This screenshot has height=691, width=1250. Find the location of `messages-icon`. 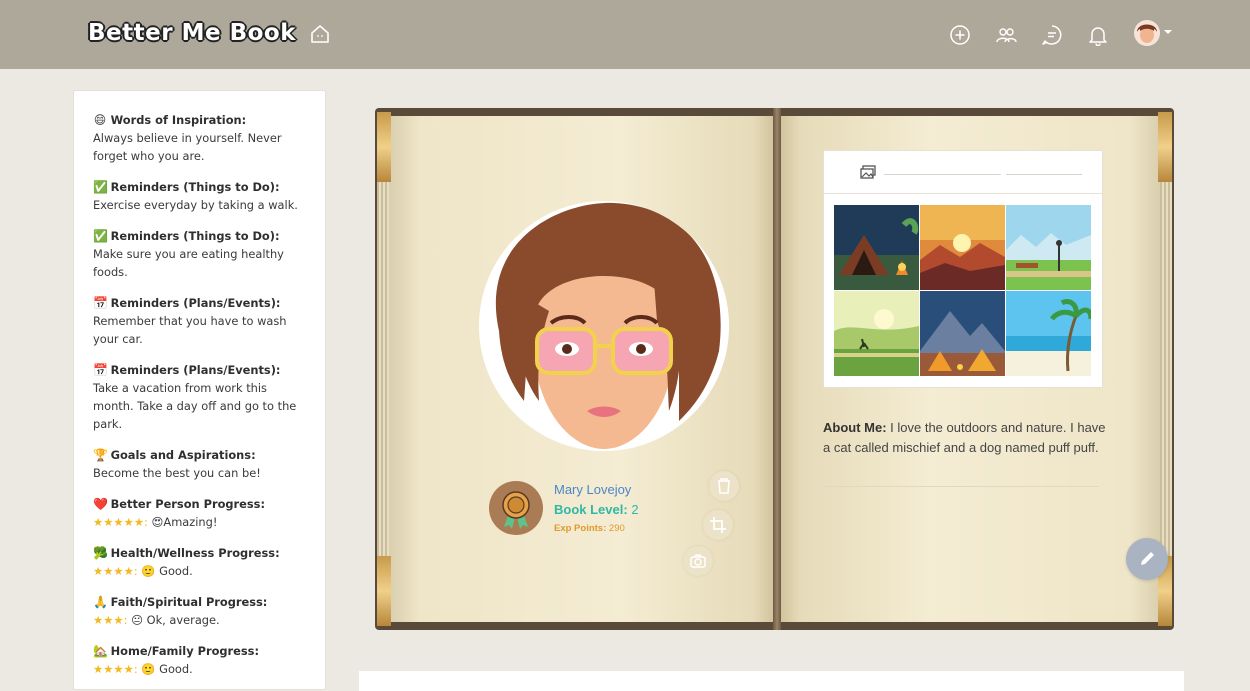

messages-icon is located at coordinates (1052, 35).